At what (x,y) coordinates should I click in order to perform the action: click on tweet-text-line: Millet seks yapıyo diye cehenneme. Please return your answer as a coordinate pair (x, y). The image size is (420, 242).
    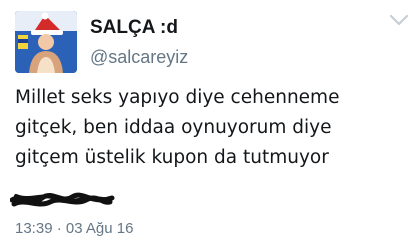
    Looking at the image, I should click on (177, 97).